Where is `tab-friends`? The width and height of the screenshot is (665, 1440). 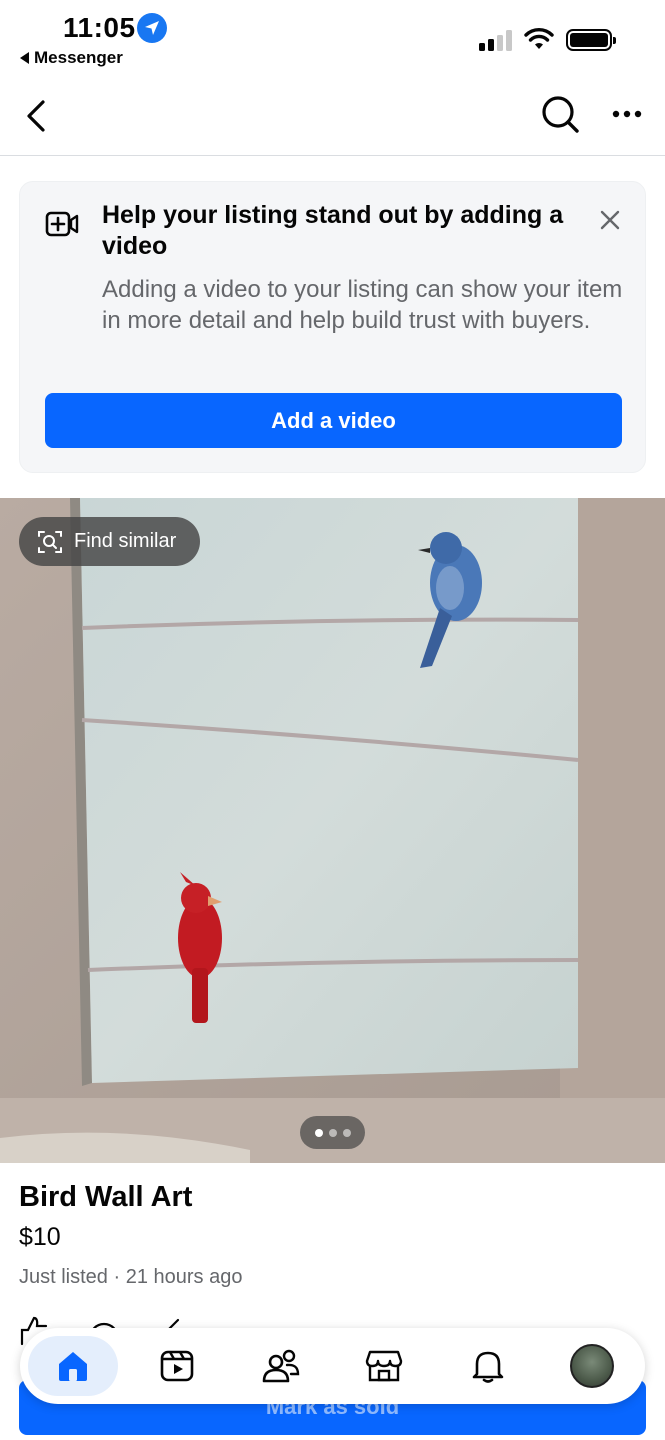
tab-friends is located at coordinates (281, 1366).